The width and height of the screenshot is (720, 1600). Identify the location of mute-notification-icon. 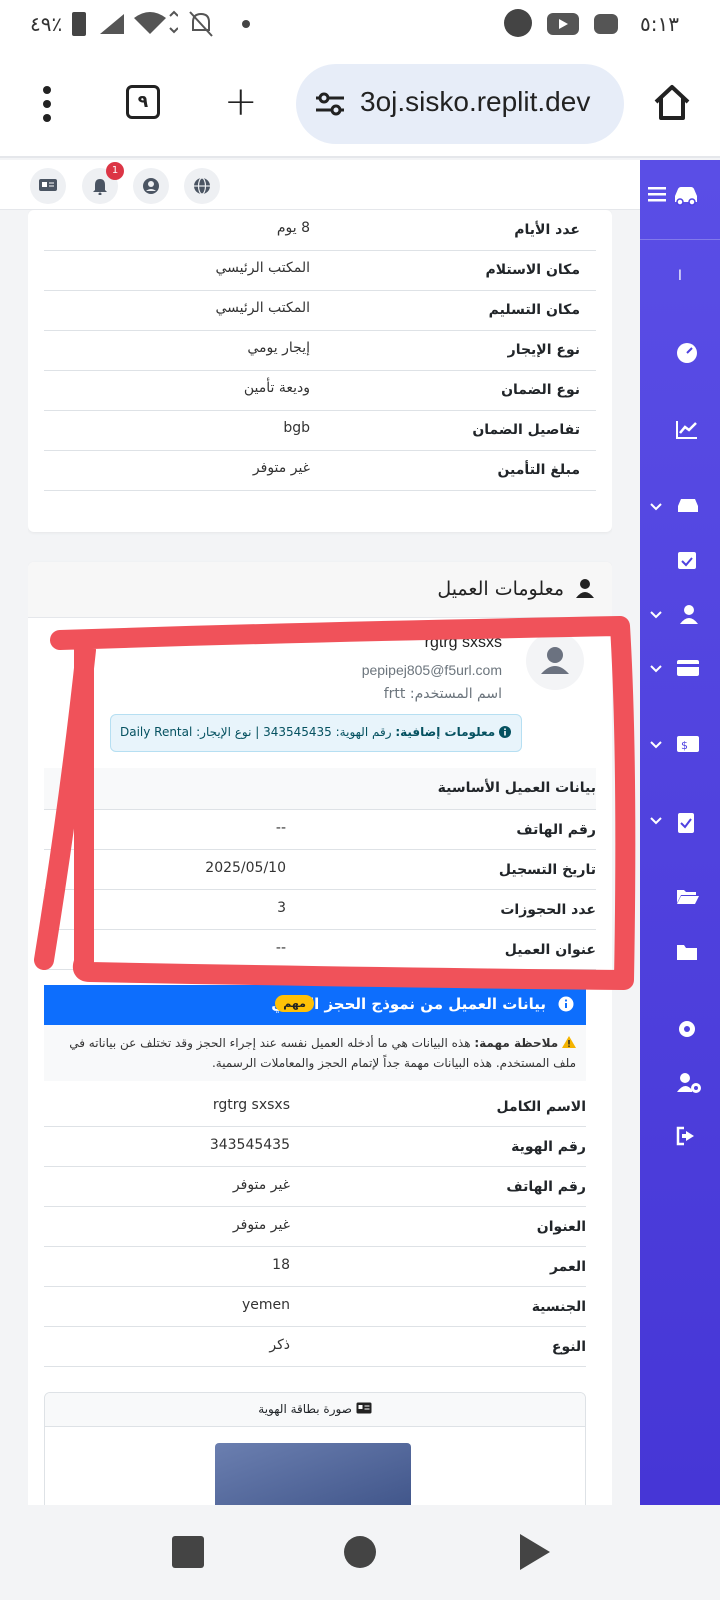
(201, 24).